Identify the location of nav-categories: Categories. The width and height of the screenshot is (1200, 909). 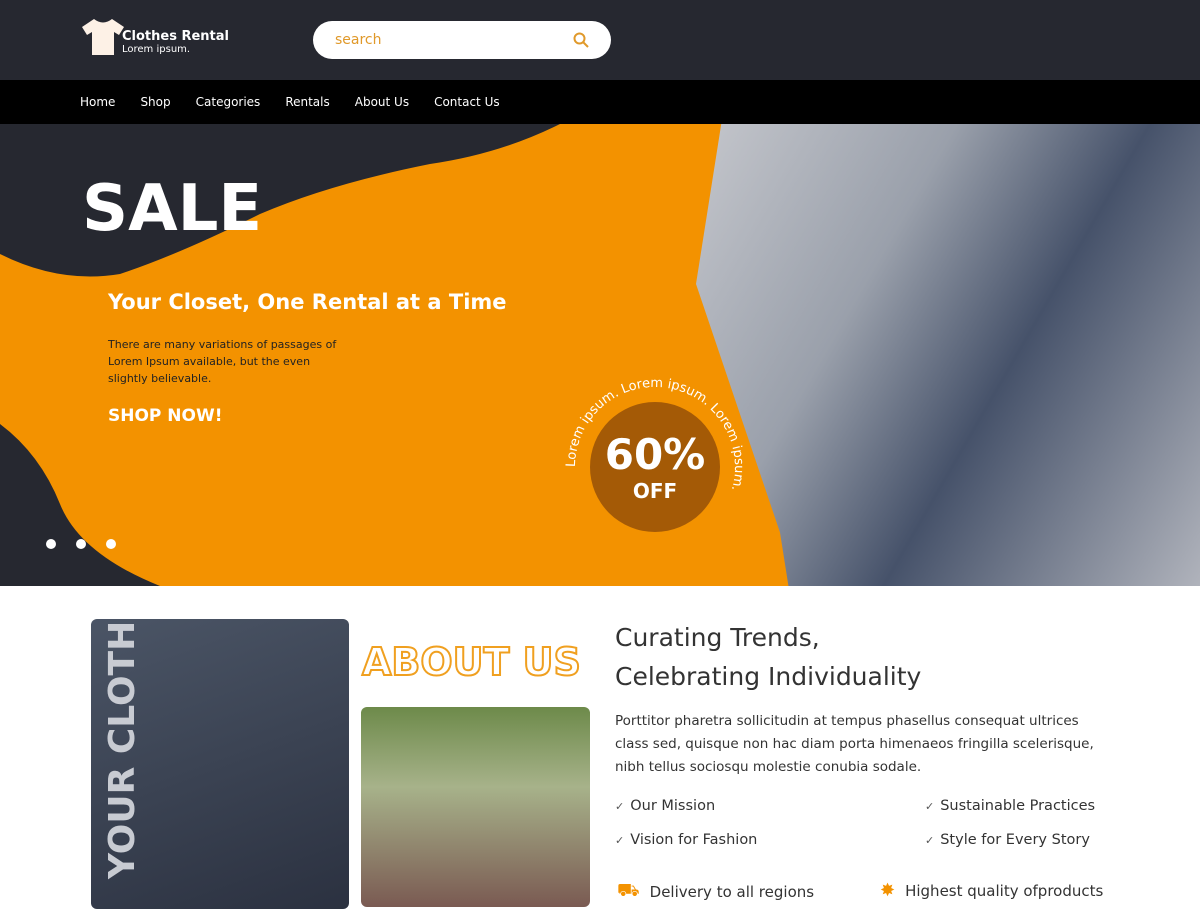
(228, 102).